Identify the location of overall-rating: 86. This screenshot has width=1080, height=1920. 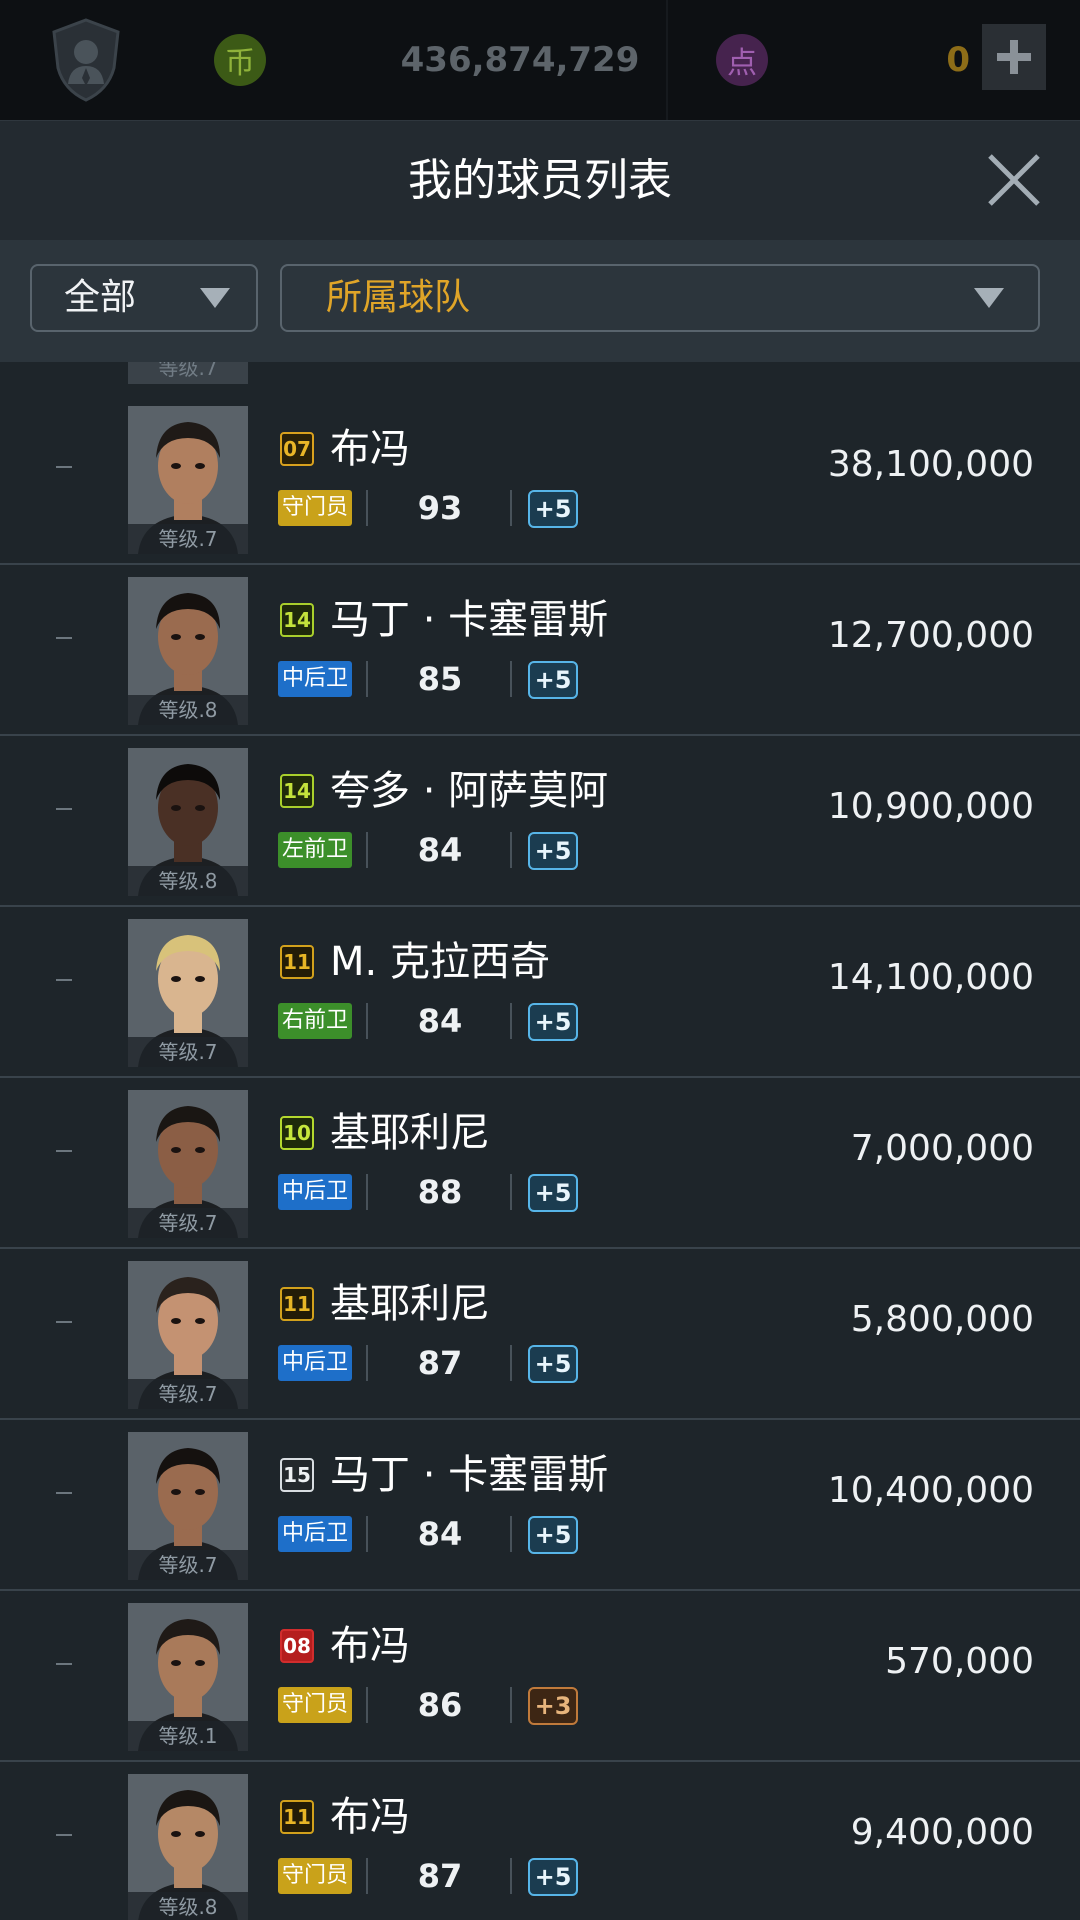
(440, 1705).